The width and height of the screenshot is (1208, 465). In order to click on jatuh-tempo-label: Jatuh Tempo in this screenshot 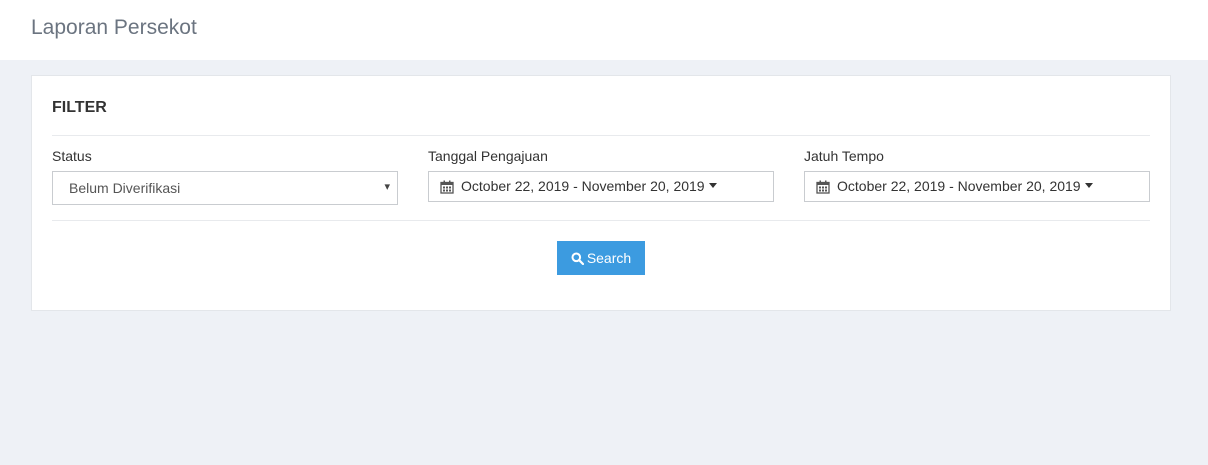, I will do `click(844, 156)`.